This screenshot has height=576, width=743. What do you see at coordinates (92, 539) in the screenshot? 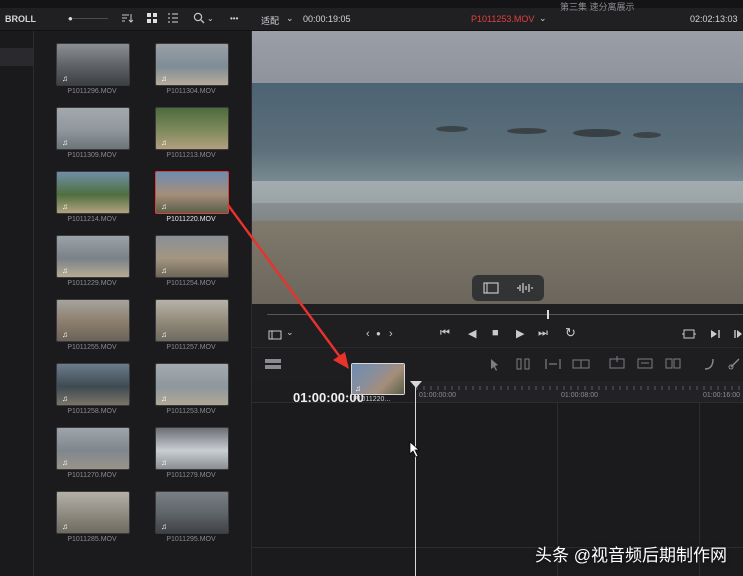
I see `clip-name: P1011285.MOV` at bounding box center [92, 539].